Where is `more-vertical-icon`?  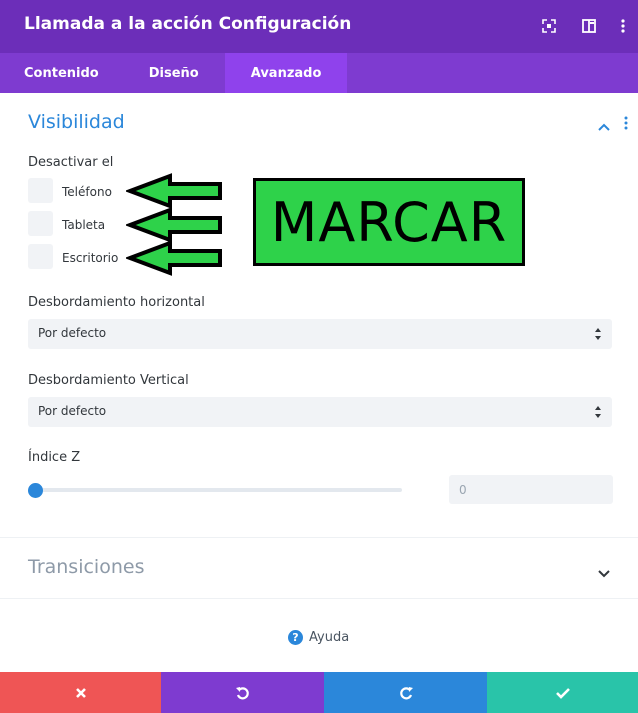 more-vertical-icon is located at coordinates (623, 26).